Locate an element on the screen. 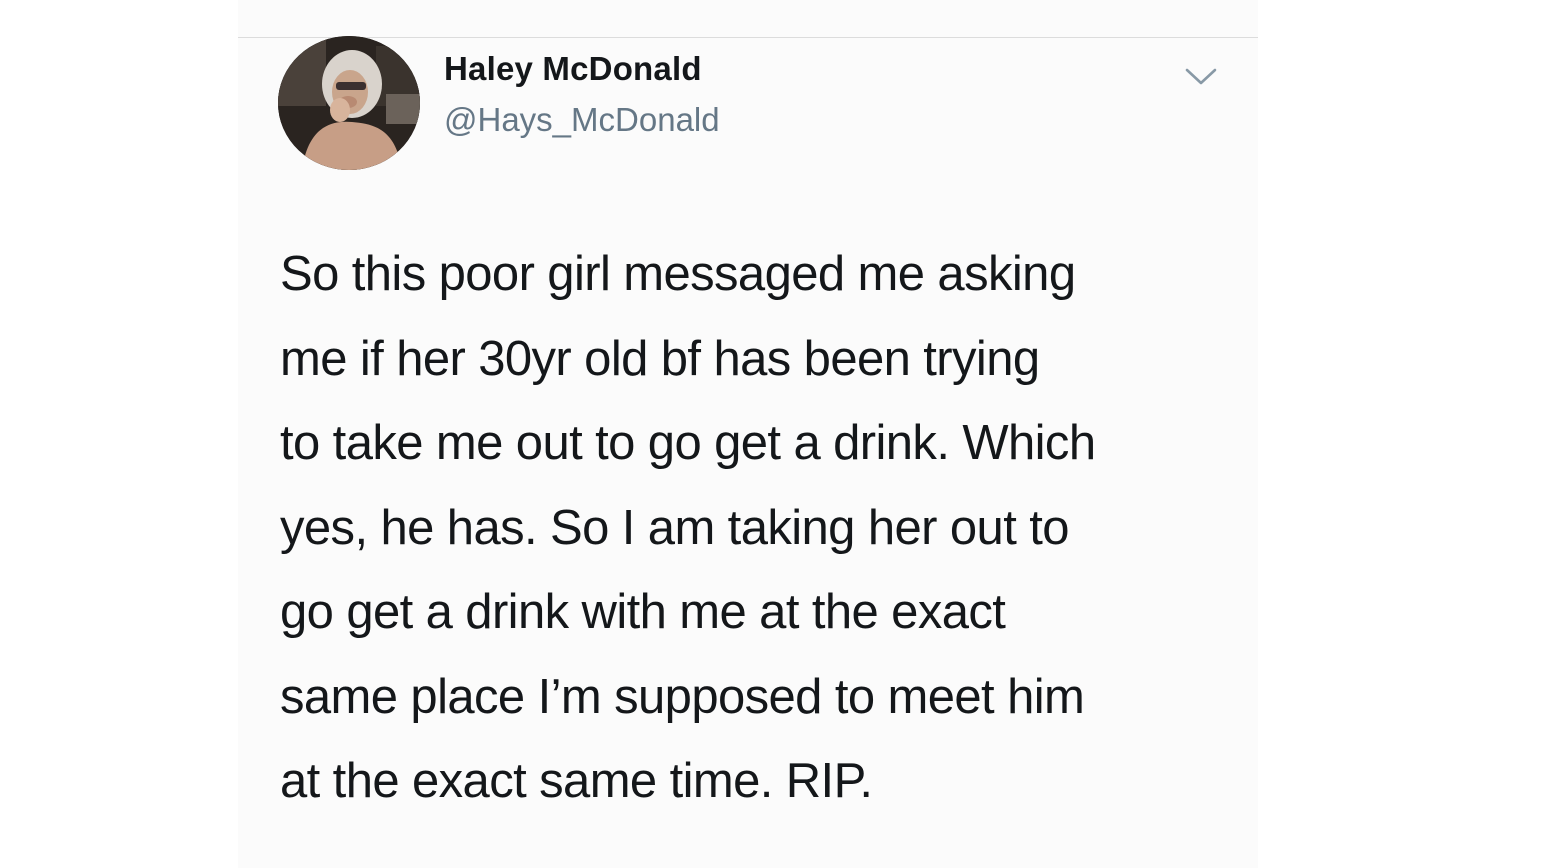 The width and height of the screenshot is (1542, 868). chevron-down-icon is located at coordinates (1201, 77).